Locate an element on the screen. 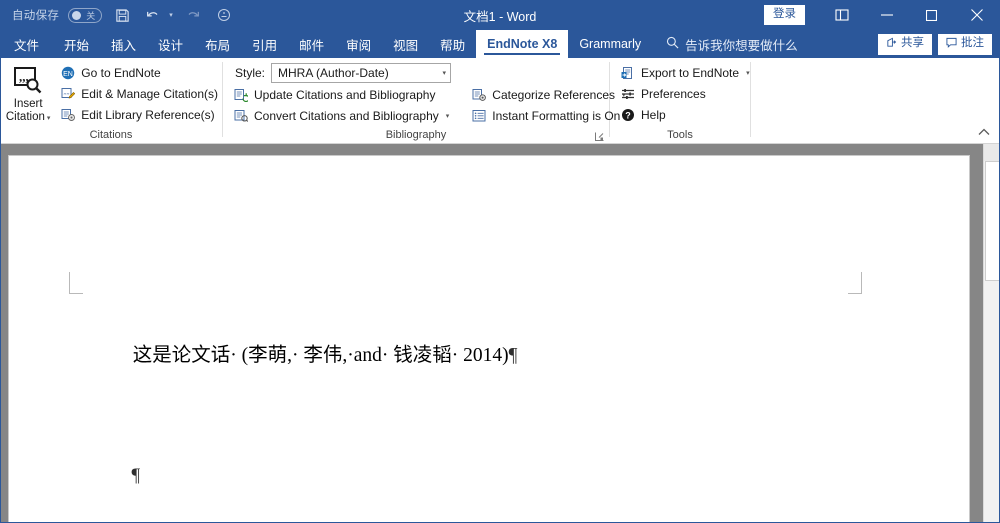  edit-library-references-label: Edit Library Reference(s) is located at coordinates (148, 115).